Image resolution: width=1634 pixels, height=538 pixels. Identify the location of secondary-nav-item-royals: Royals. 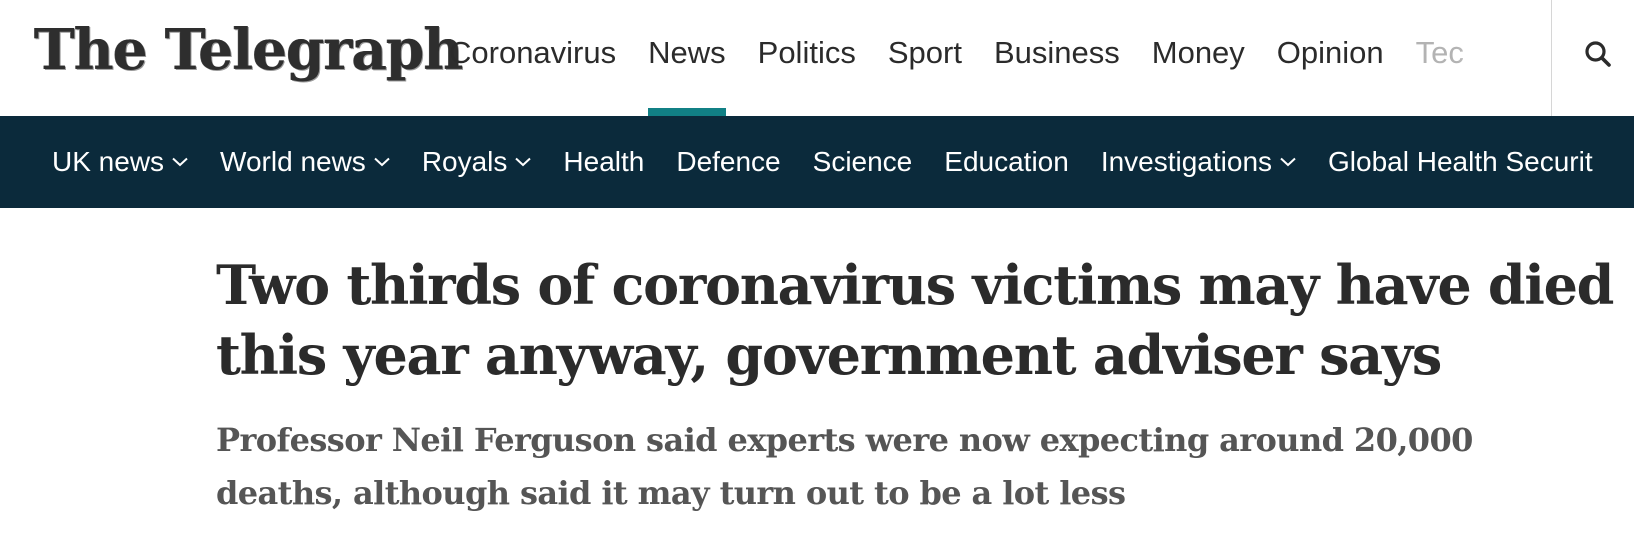
(477, 162).